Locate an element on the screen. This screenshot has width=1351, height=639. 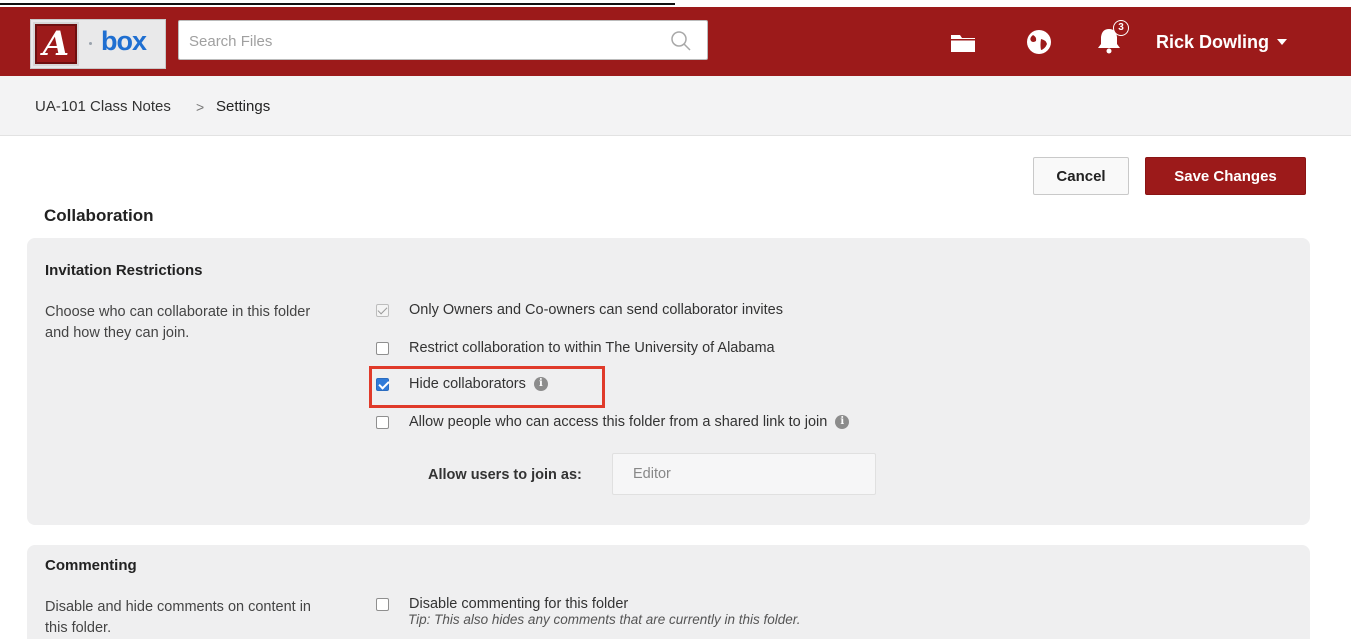
user-name: Rick Dowling is located at coordinates (1213, 41).